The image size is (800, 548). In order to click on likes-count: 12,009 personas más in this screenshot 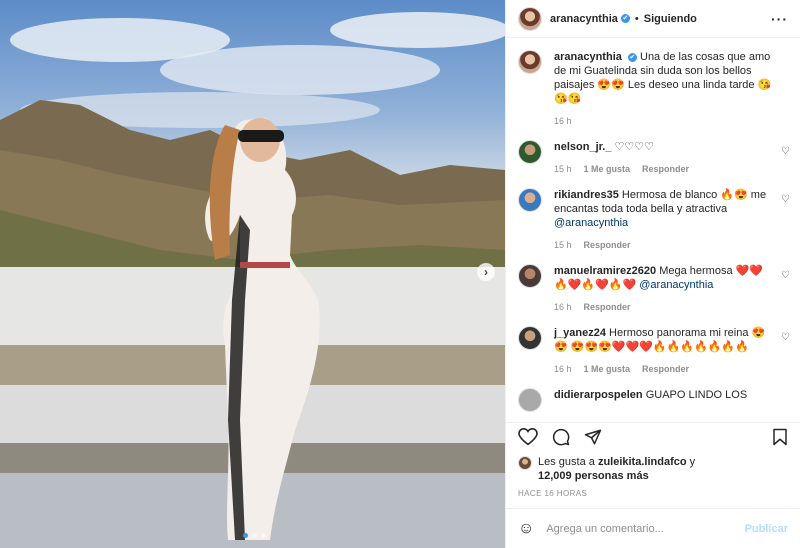, I will do `click(593, 476)`.